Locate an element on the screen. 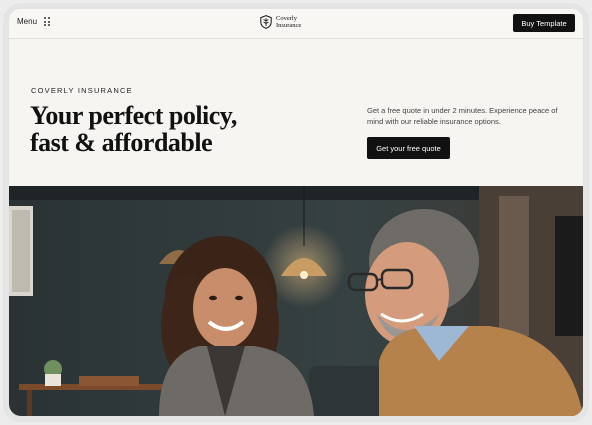 The height and width of the screenshot is (425, 592). brand-logo: Coverly Insurance is located at coordinates (283, 22).